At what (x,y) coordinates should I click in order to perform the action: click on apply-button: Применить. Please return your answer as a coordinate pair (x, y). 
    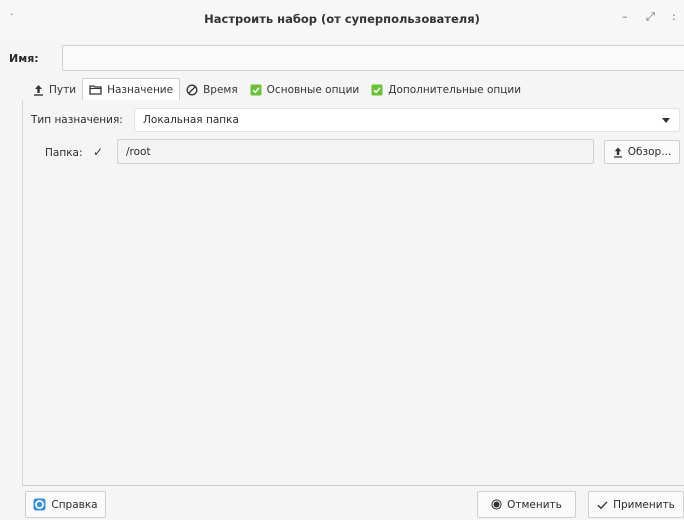
    Looking at the image, I should click on (636, 504).